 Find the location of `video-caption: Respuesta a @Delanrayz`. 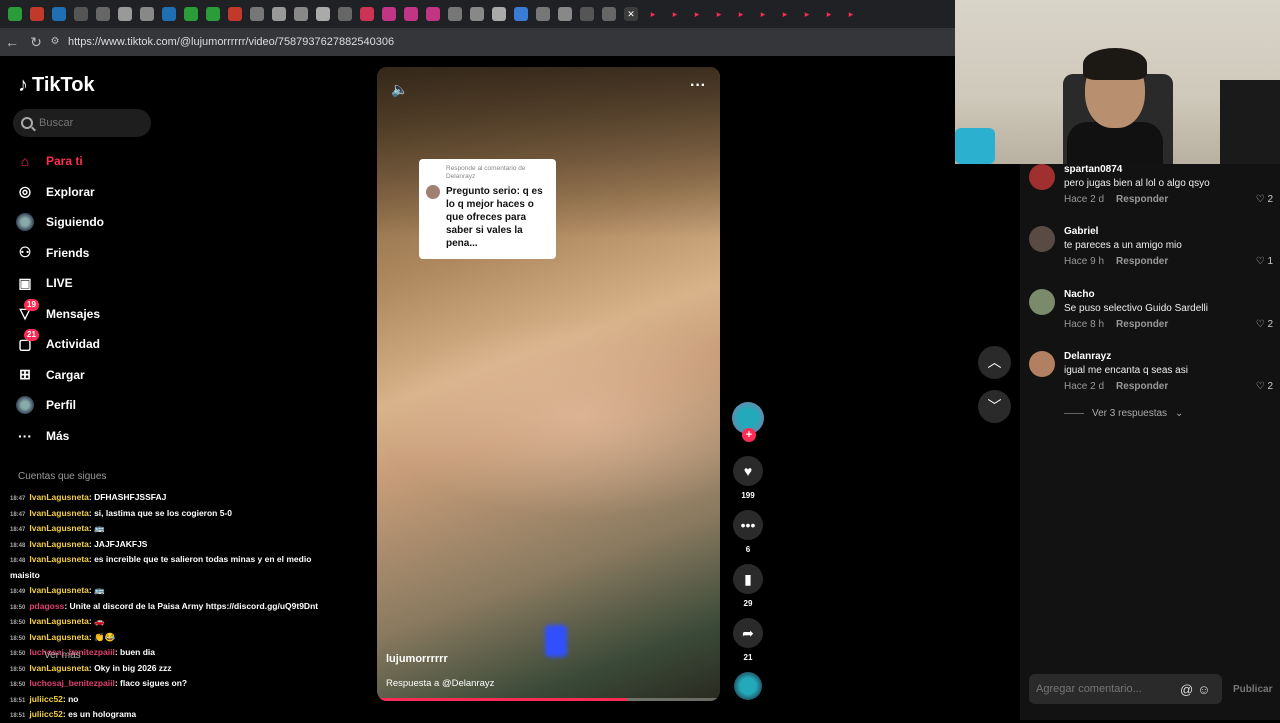

video-caption: Respuesta a @Delanrayz is located at coordinates (440, 683).